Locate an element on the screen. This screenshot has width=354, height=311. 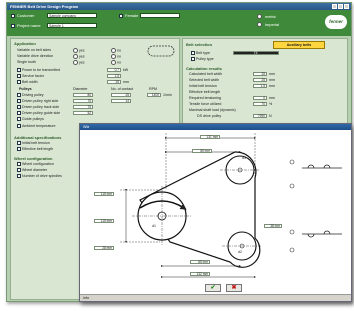
ambient-label: Ambient temperature is located at coordinates (36, 126).